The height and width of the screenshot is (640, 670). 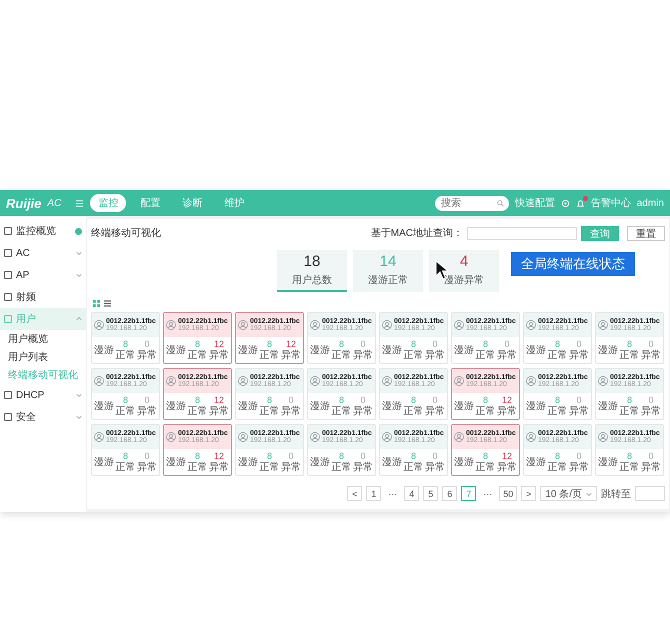 What do you see at coordinates (374, 493) in the screenshot?
I see `page-button: 1` at bounding box center [374, 493].